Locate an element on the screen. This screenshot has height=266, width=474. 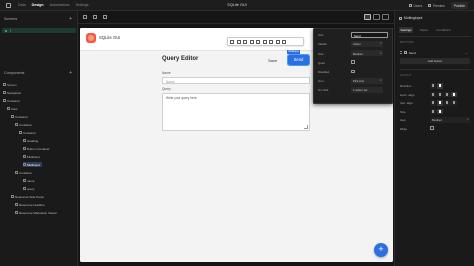
top-actions: Users Preview Publish is located at coordinates (438, 5).